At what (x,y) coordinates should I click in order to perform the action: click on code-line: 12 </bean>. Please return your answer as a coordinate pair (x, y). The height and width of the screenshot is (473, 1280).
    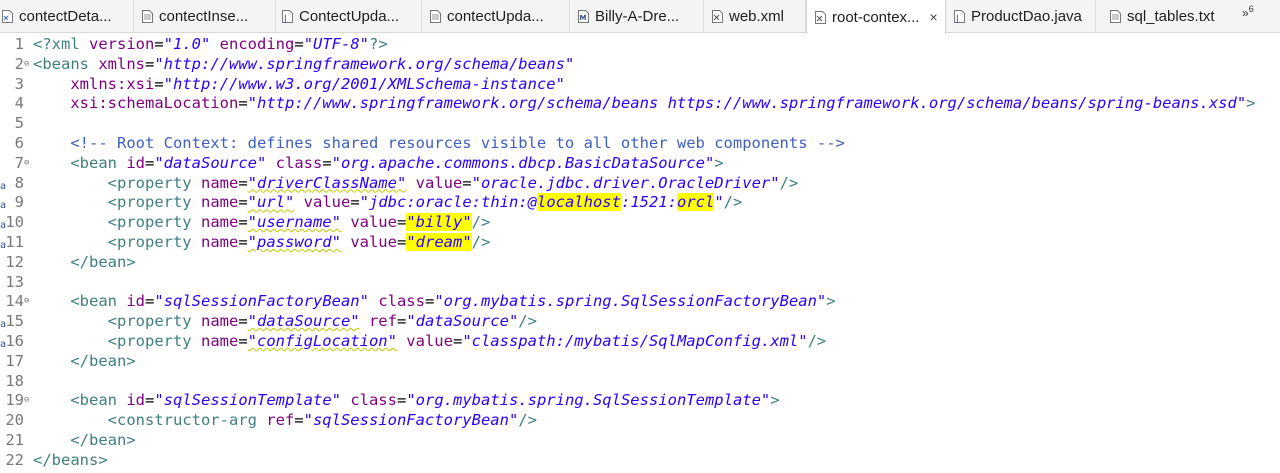
    Looking at the image, I should click on (640, 262).